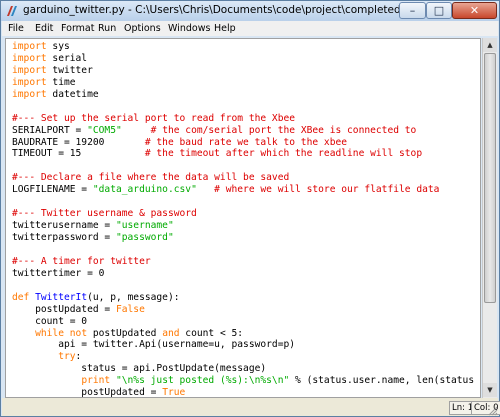  I want to click on code-line: import sys, so click(243, 47).